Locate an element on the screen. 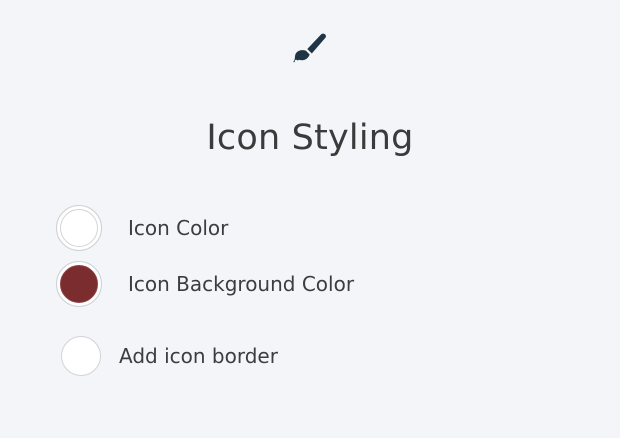 The image size is (620, 438). add-icon-border-toggle is located at coordinates (81, 356).